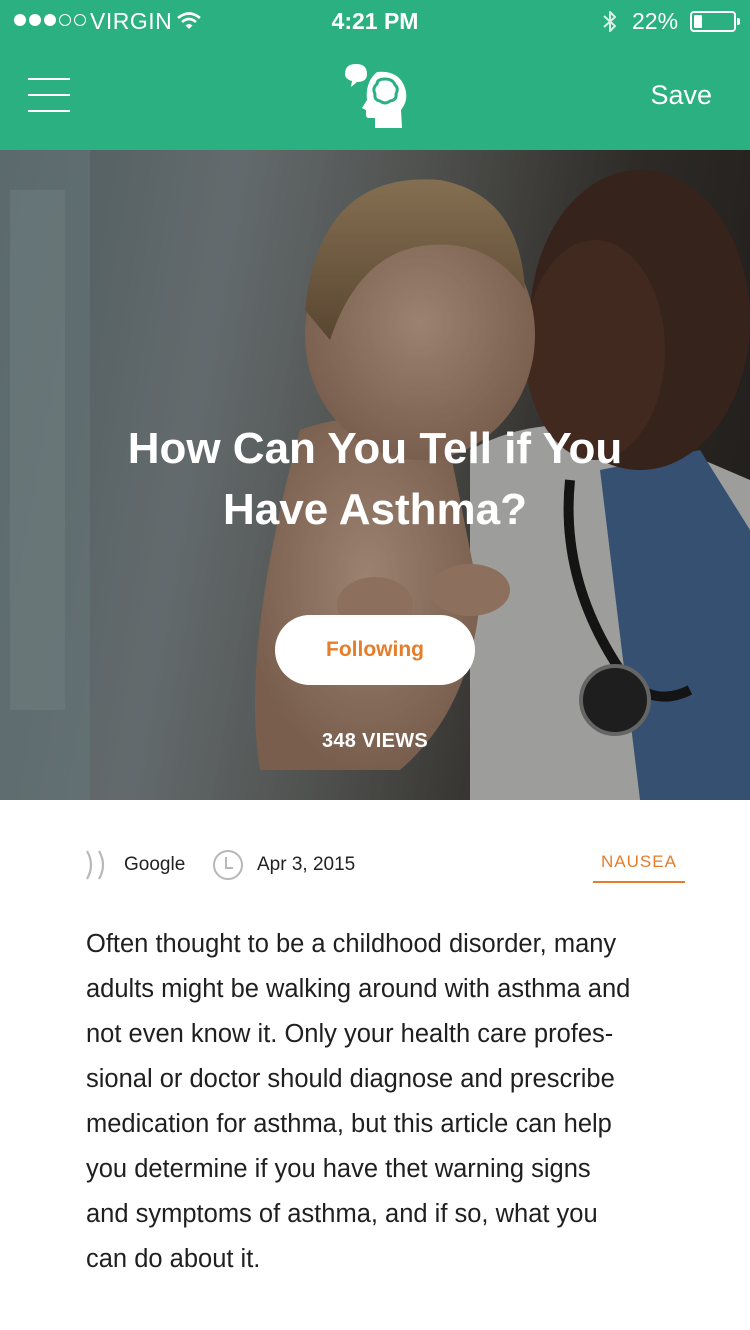 The height and width of the screenshot is (1330, 750). What do you see at coordinates (639, 867) in the screenshot?
I see `category-tag: NAUSEA` at bounding box center [639, 867].